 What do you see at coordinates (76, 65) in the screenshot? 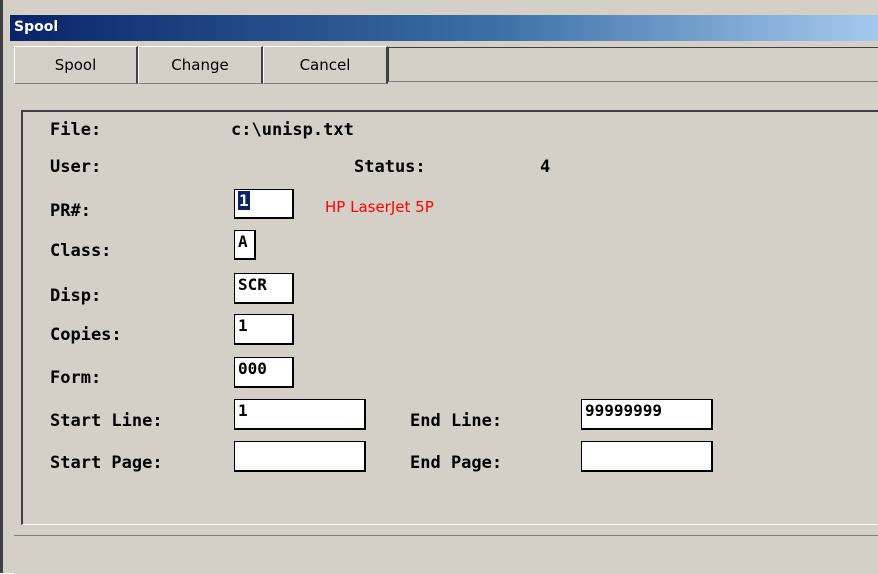
I see `tab-spool: Spool` at bounding box center [76, 65].